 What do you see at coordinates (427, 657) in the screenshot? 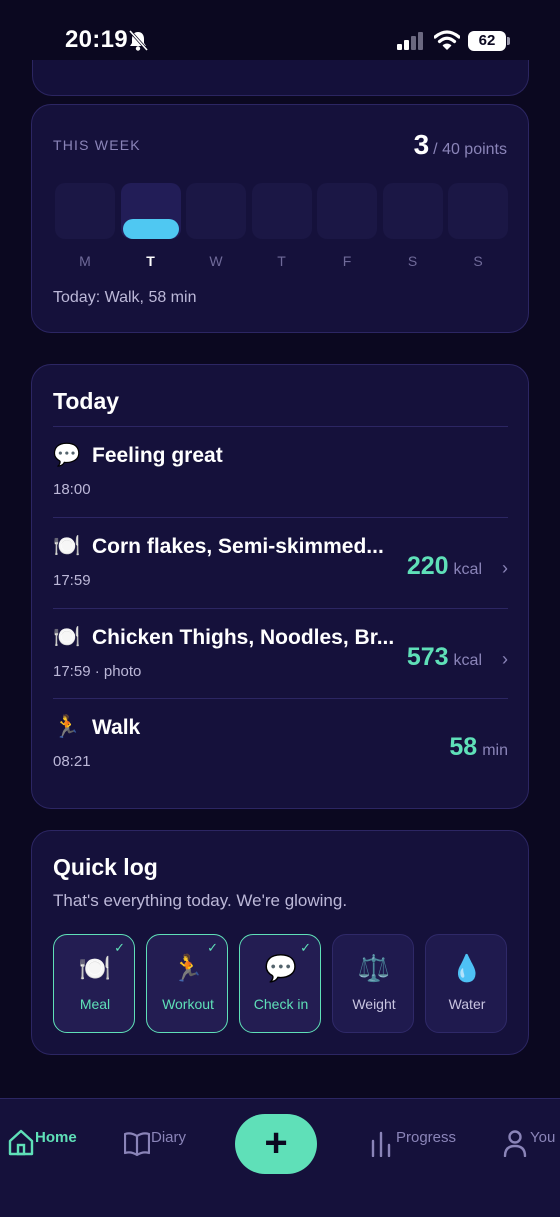
I see `entry-value-number: 573` at bounding box center [427, 657].